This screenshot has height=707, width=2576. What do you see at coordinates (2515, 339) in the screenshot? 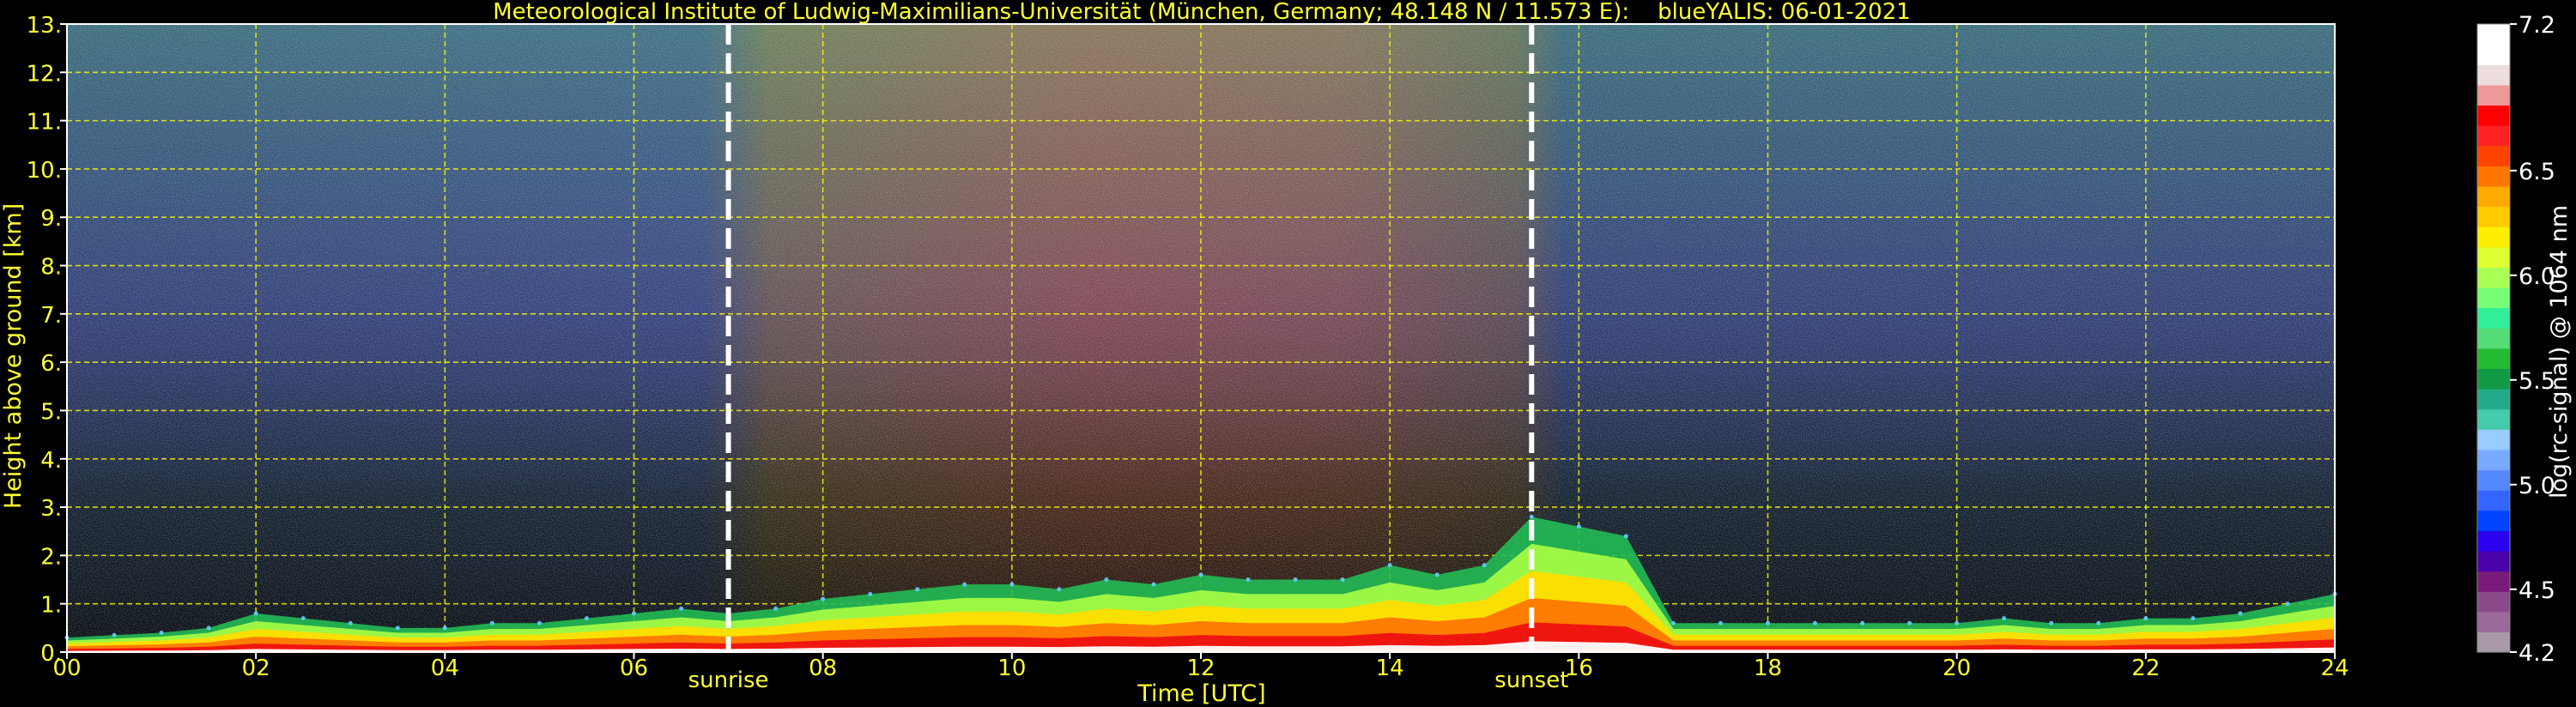
I see `colorbar: 4.24.55.05.56.06.57.2` at bounding box center [2515, 339].